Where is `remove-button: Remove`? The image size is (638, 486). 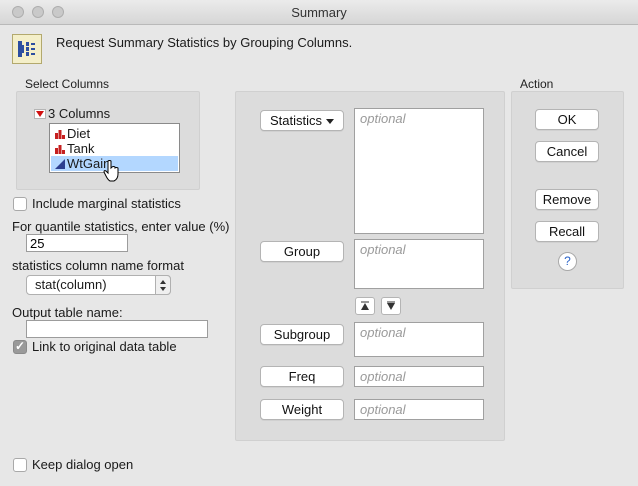 remove-button: Remove is located at coordinates (567, 199).